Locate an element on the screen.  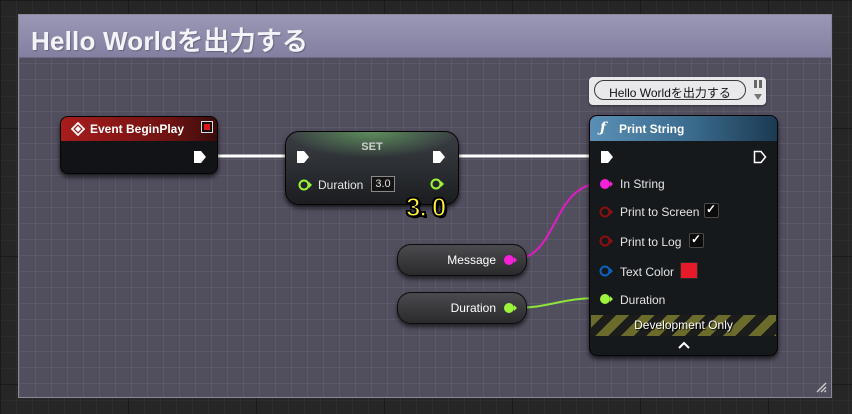
node-comment-pill: Hello Worldを出力する is located at coordinates (670, 90).